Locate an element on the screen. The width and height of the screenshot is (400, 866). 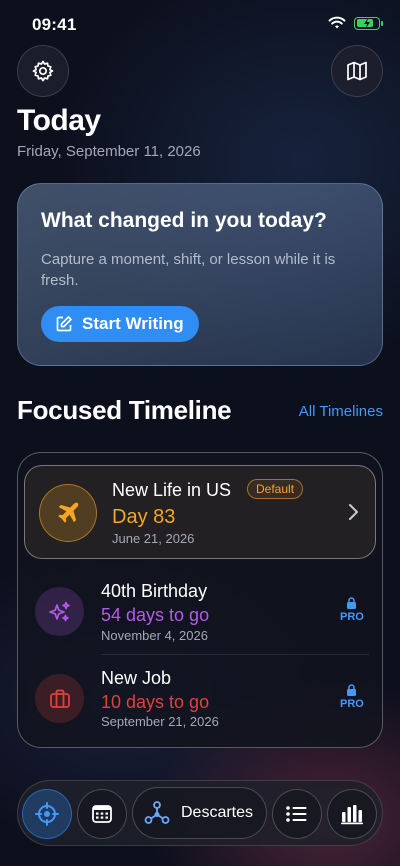
event-date: November 4, 2026 is located at coordinates (154, 635).